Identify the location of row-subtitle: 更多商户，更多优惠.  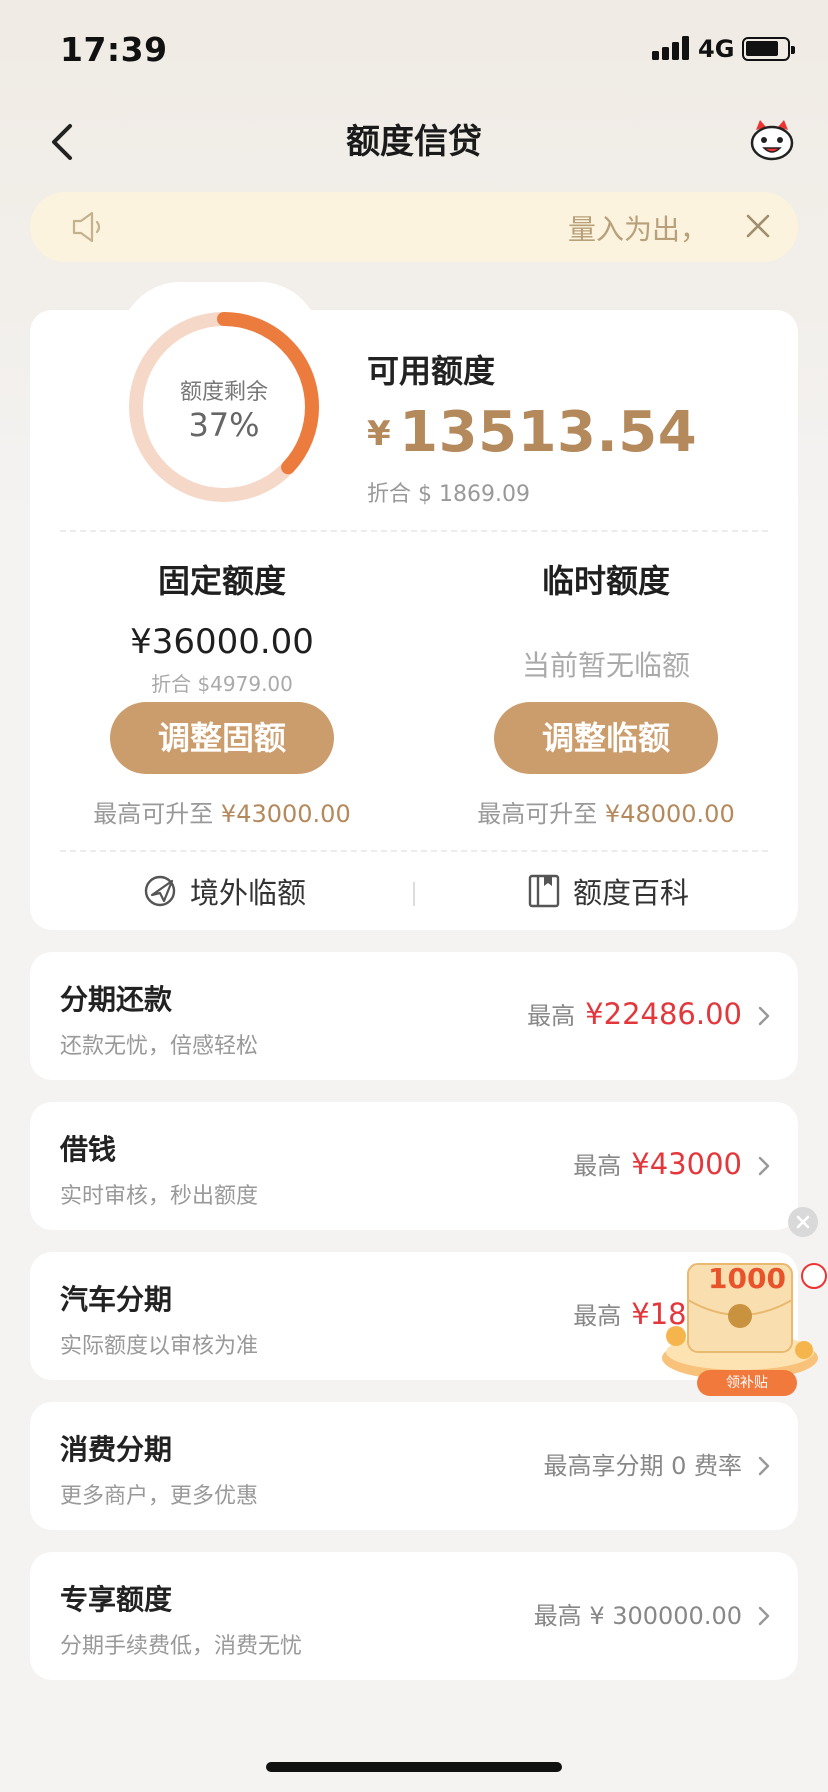
(159, 1496).